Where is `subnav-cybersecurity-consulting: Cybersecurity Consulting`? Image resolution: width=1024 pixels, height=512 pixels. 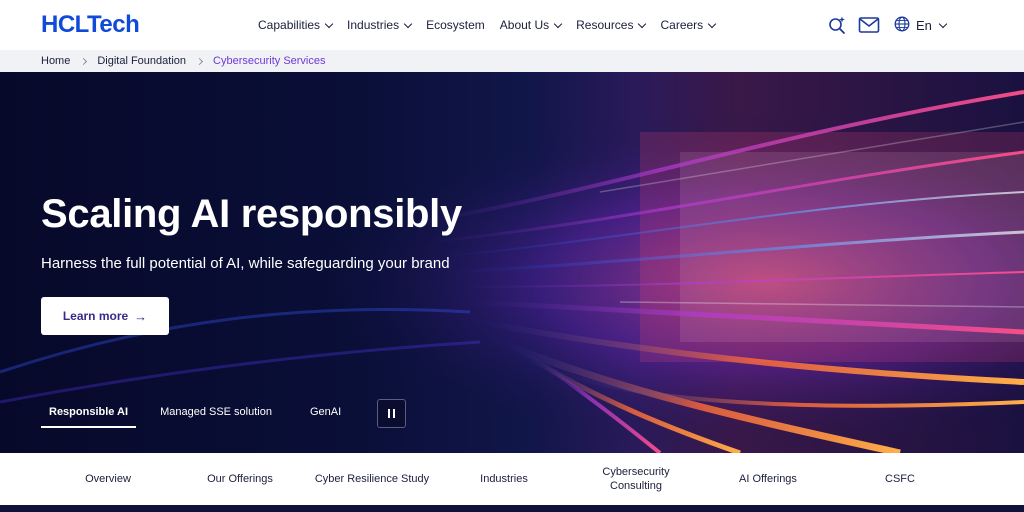 subnav-cybersecurity-consulting: Cybersecurity Consulting is located at coordinates (636, 479).